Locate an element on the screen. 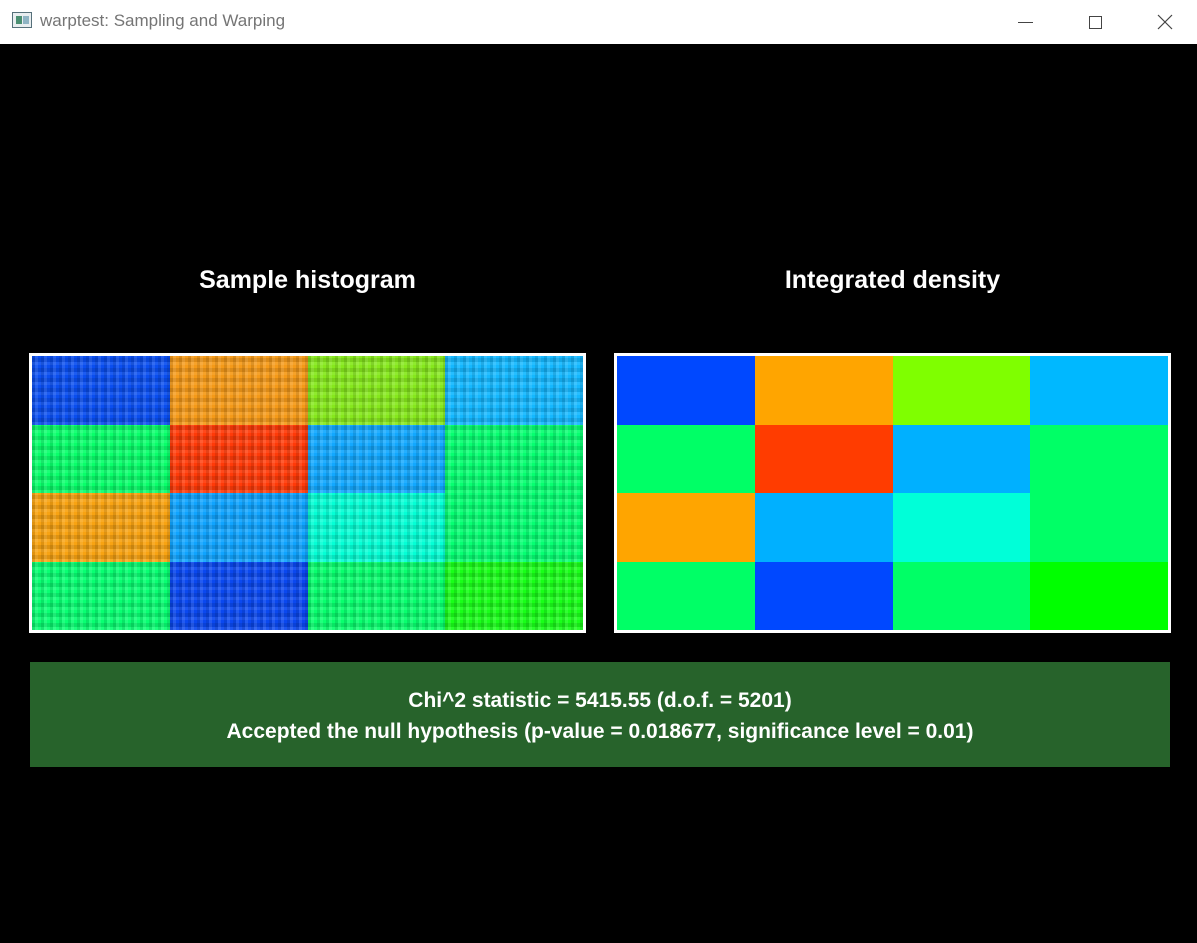 This screenshot has height=943, width=1197. title-bar: warptest: Sampling and Warping is located at coordinates (598, 22).